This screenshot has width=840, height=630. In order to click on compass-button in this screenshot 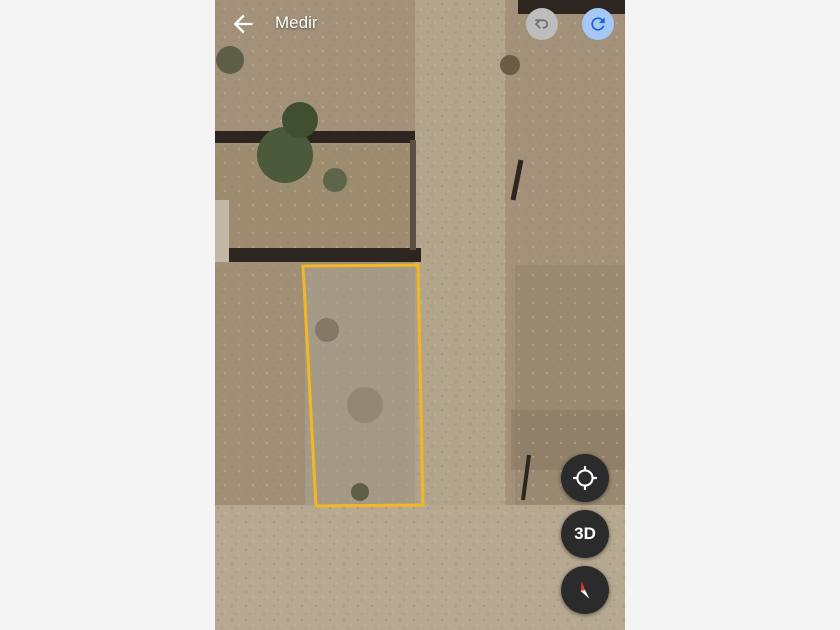, I will do `click(585, 590)`.